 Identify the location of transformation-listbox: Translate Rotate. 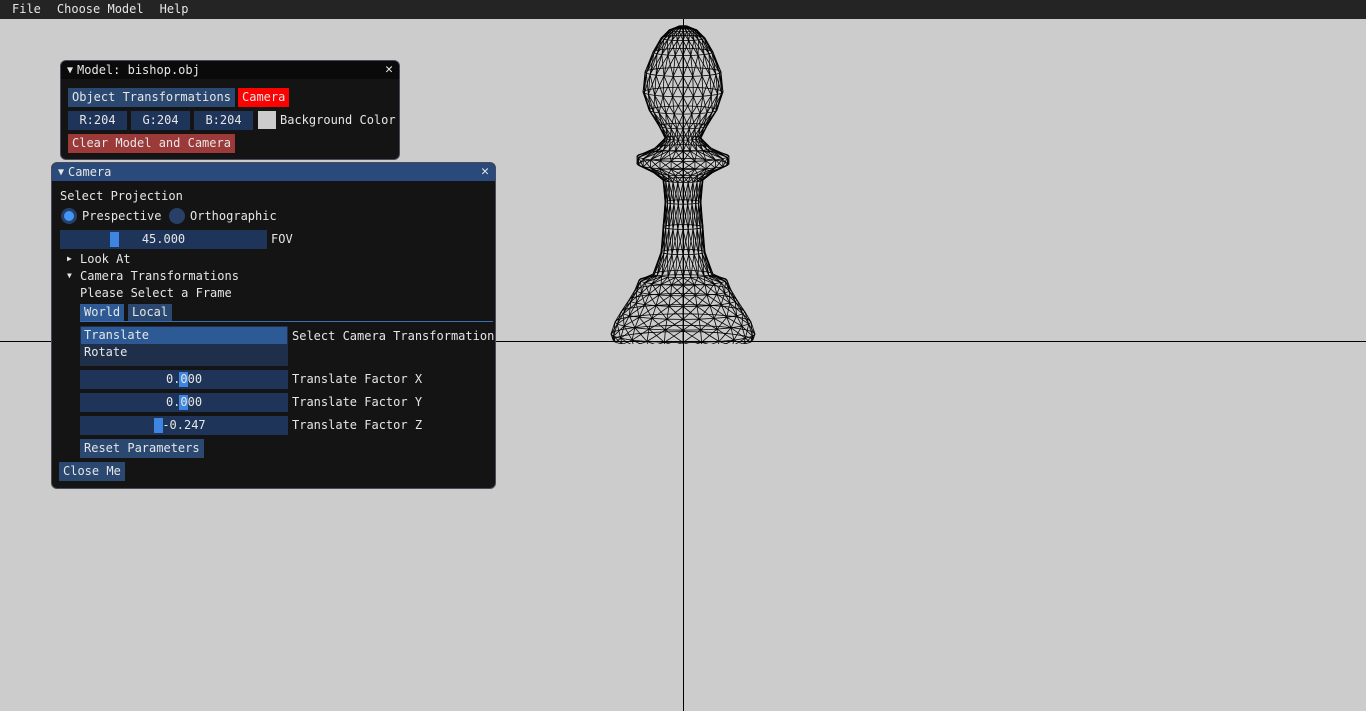
(184, 346).